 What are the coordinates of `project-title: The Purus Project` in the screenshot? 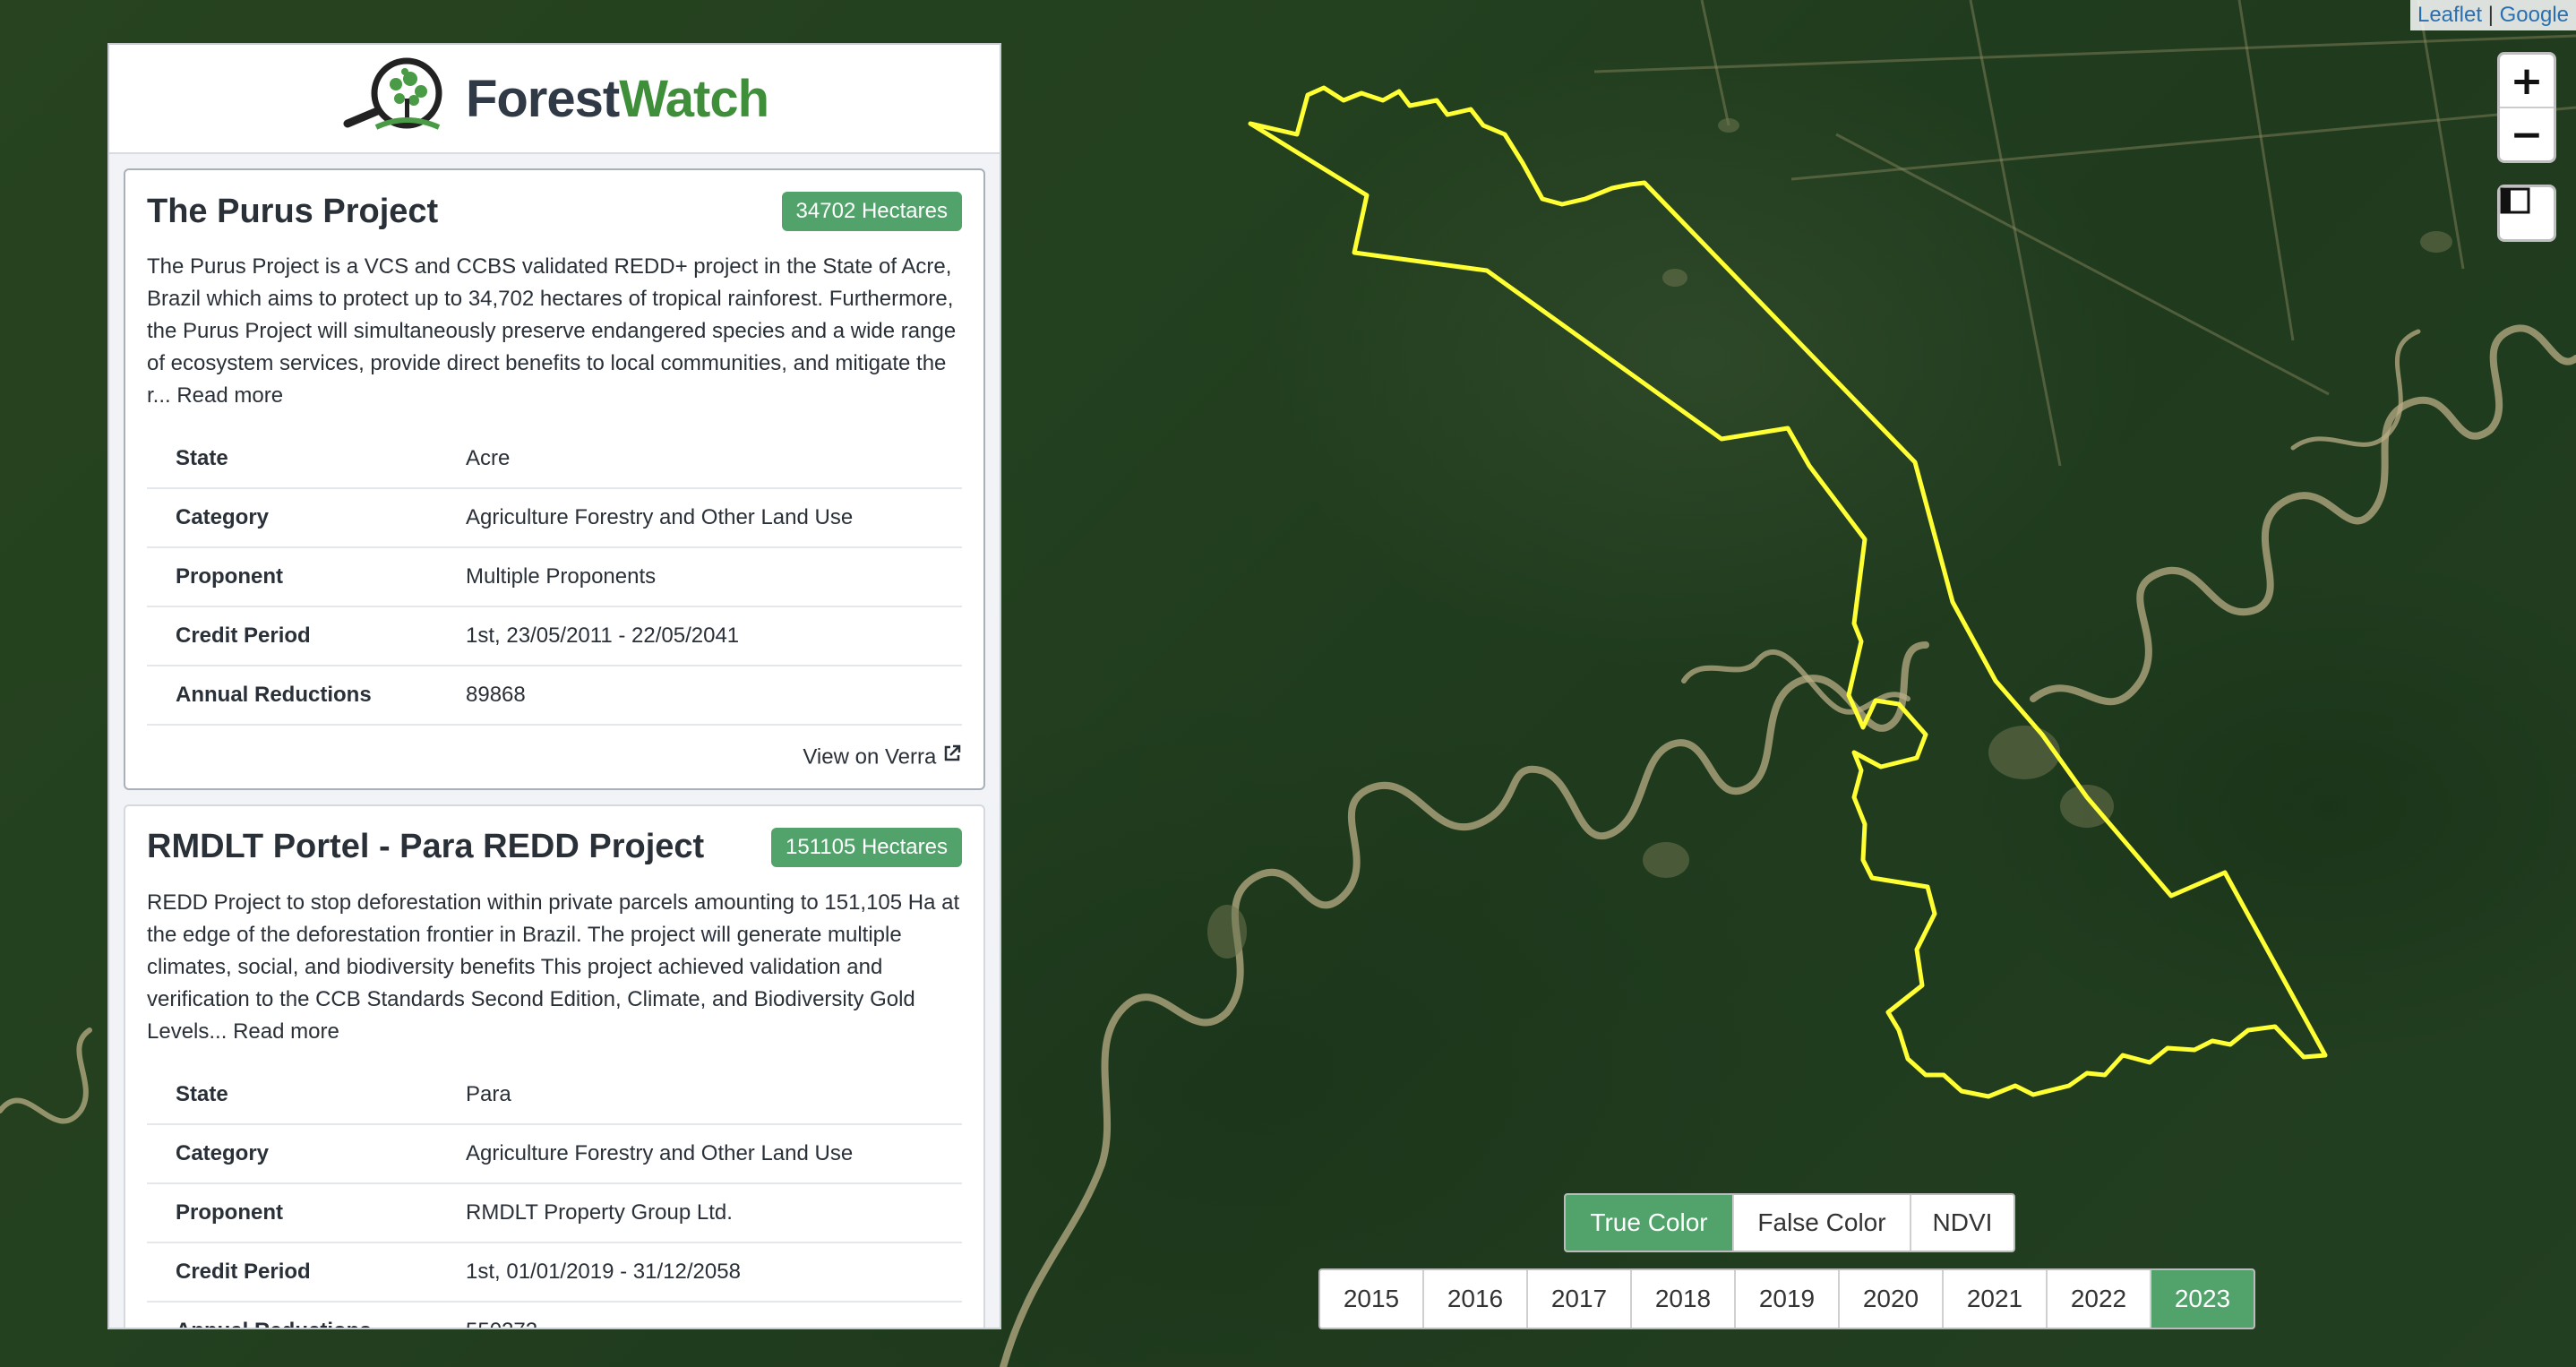 It's located at (293, 211).